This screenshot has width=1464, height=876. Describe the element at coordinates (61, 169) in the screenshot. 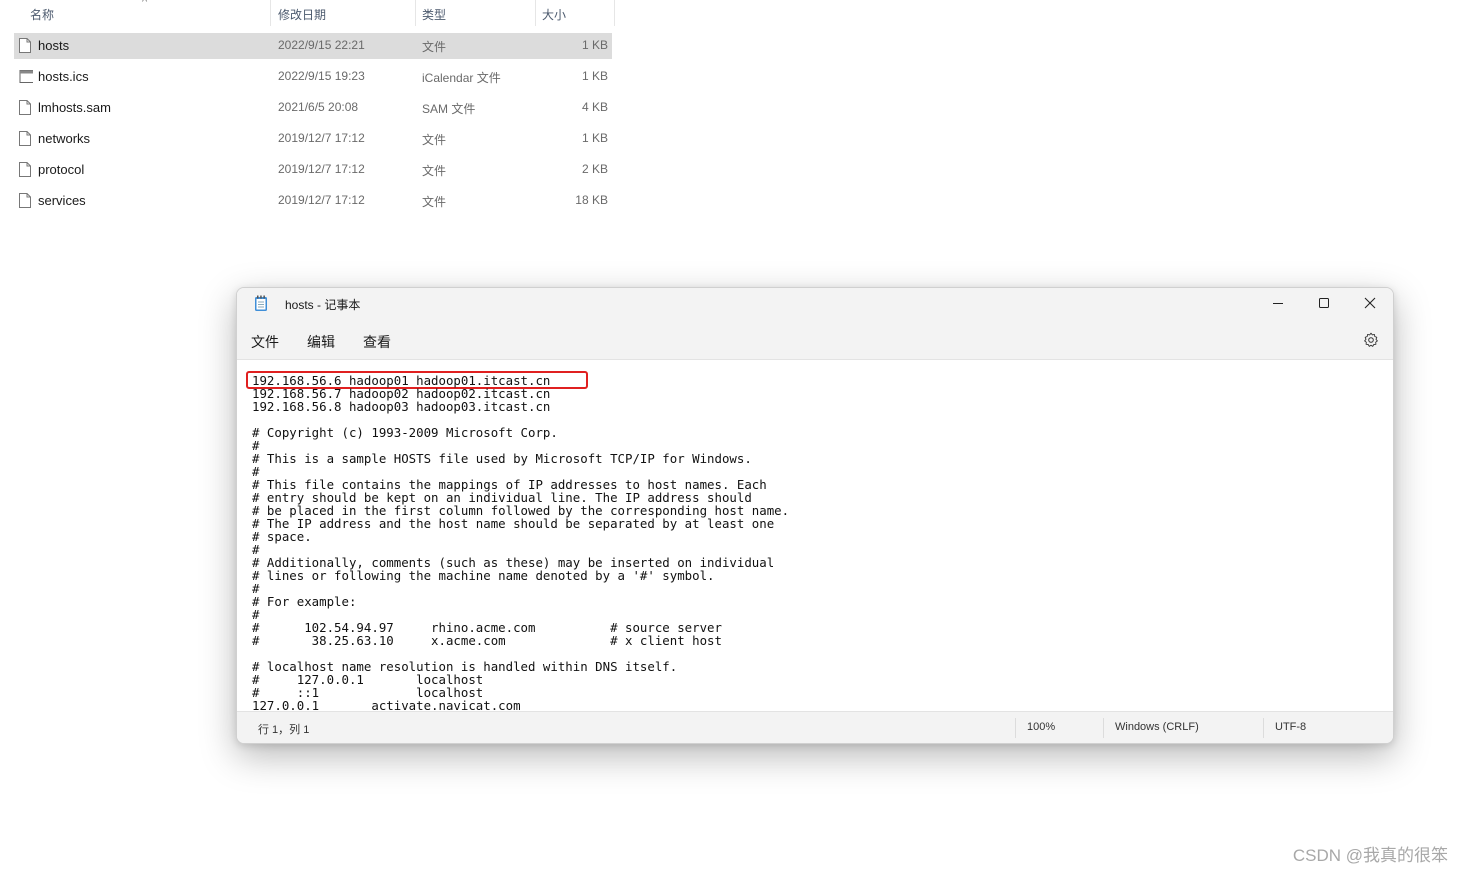

I see `file-name: protocol` at that location.